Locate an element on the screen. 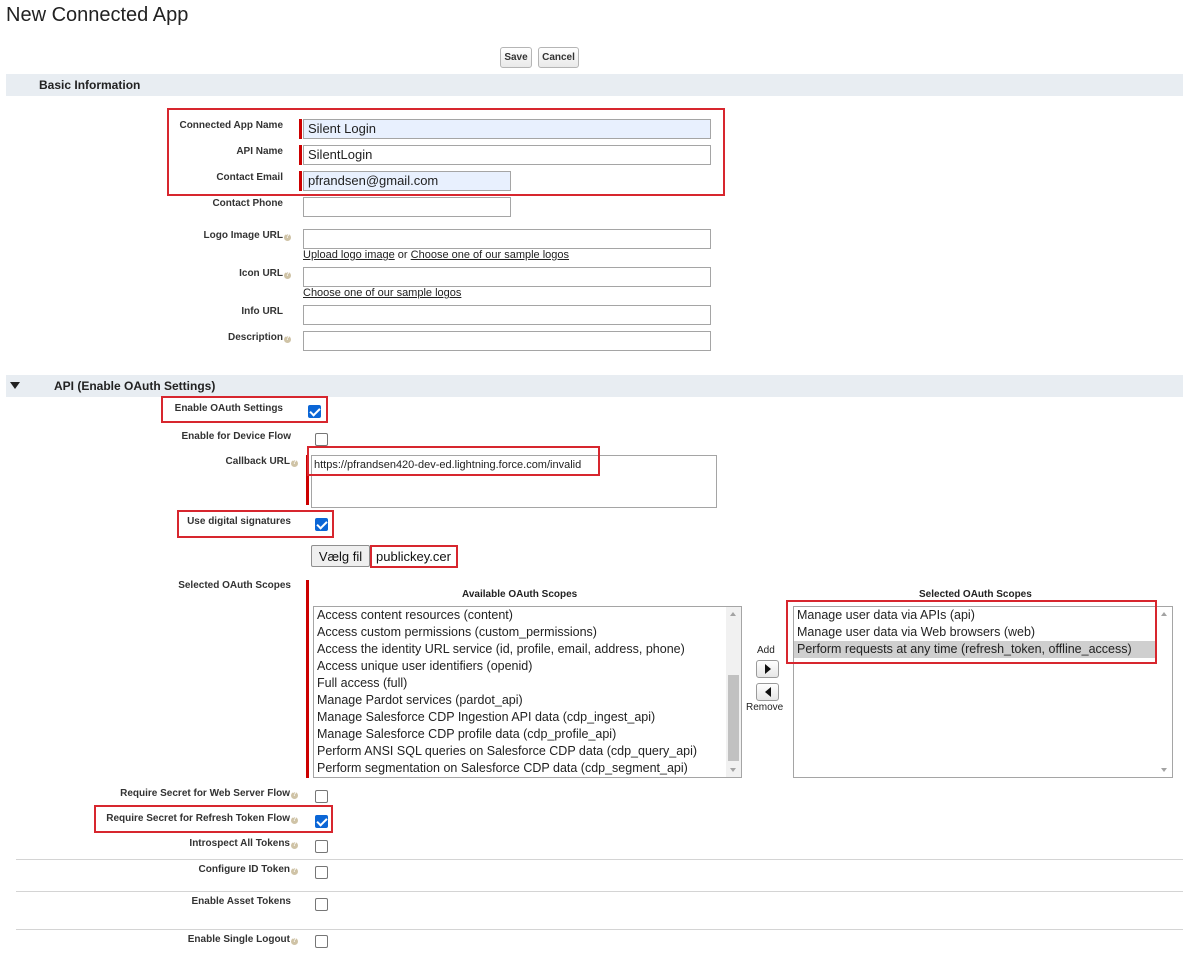 The width and height of the screenshot is (1183, 961). add-scope-button is located at coordinates (767, 669).